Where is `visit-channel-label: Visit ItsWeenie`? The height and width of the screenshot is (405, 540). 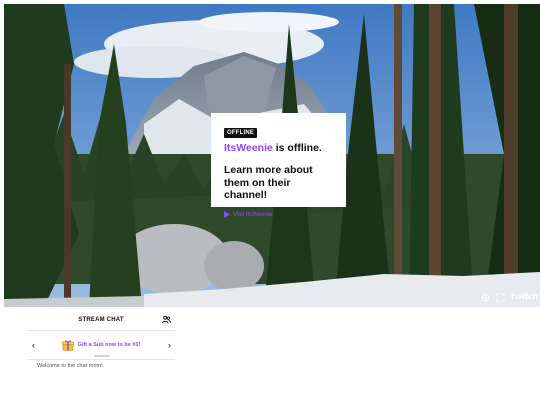 visit-channel-label: Visit ItsWeenie is located at coordinates (253, 214).